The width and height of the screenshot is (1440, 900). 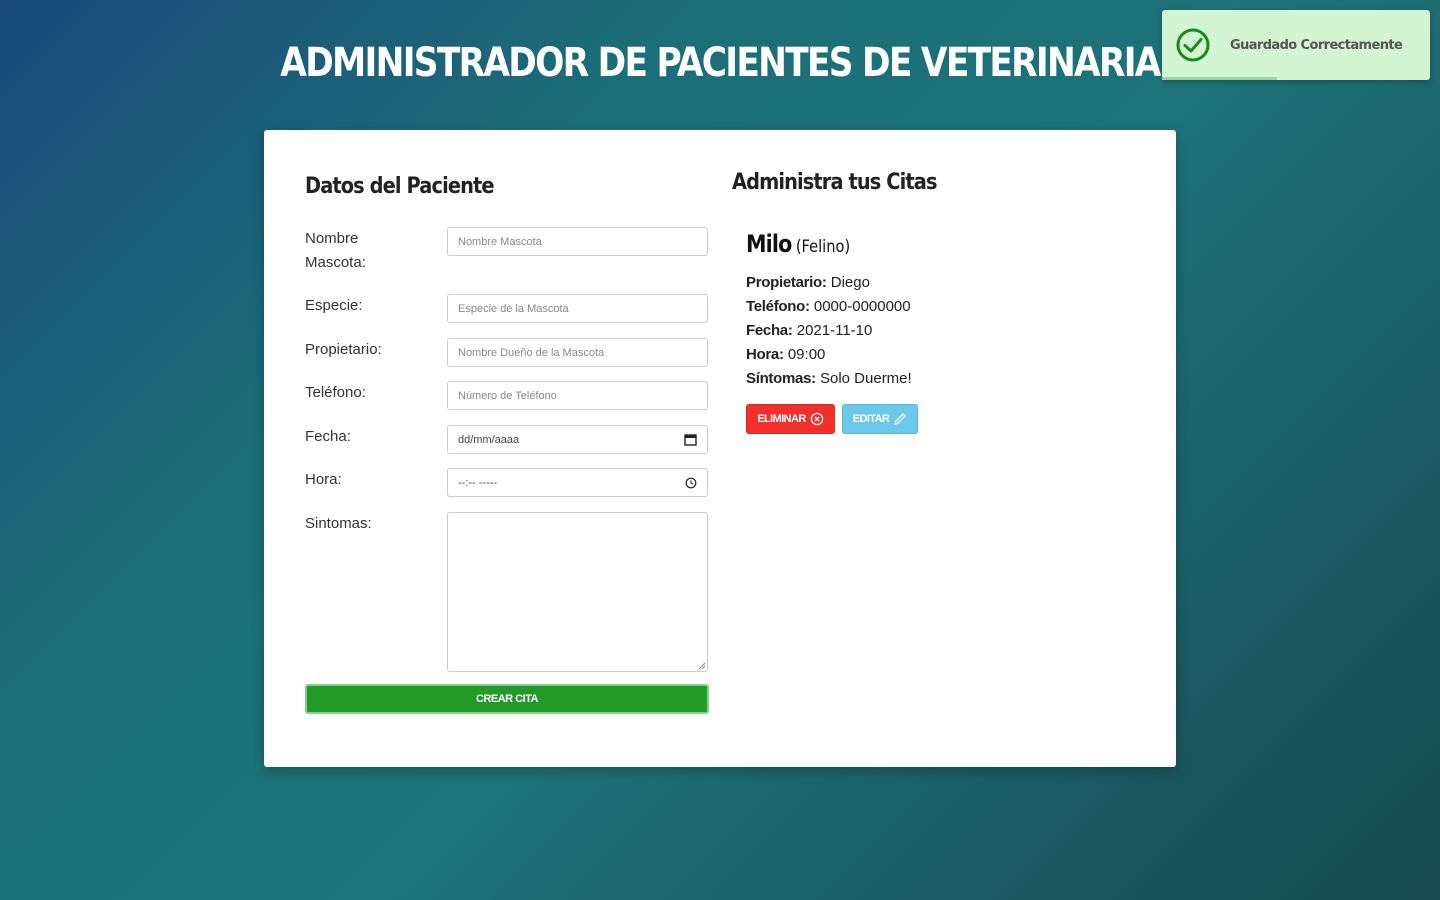 What do you see at coordinates (328, 436) in the screenshot?
I see `date-label: Fecha:` at bounding box center [328, 436].